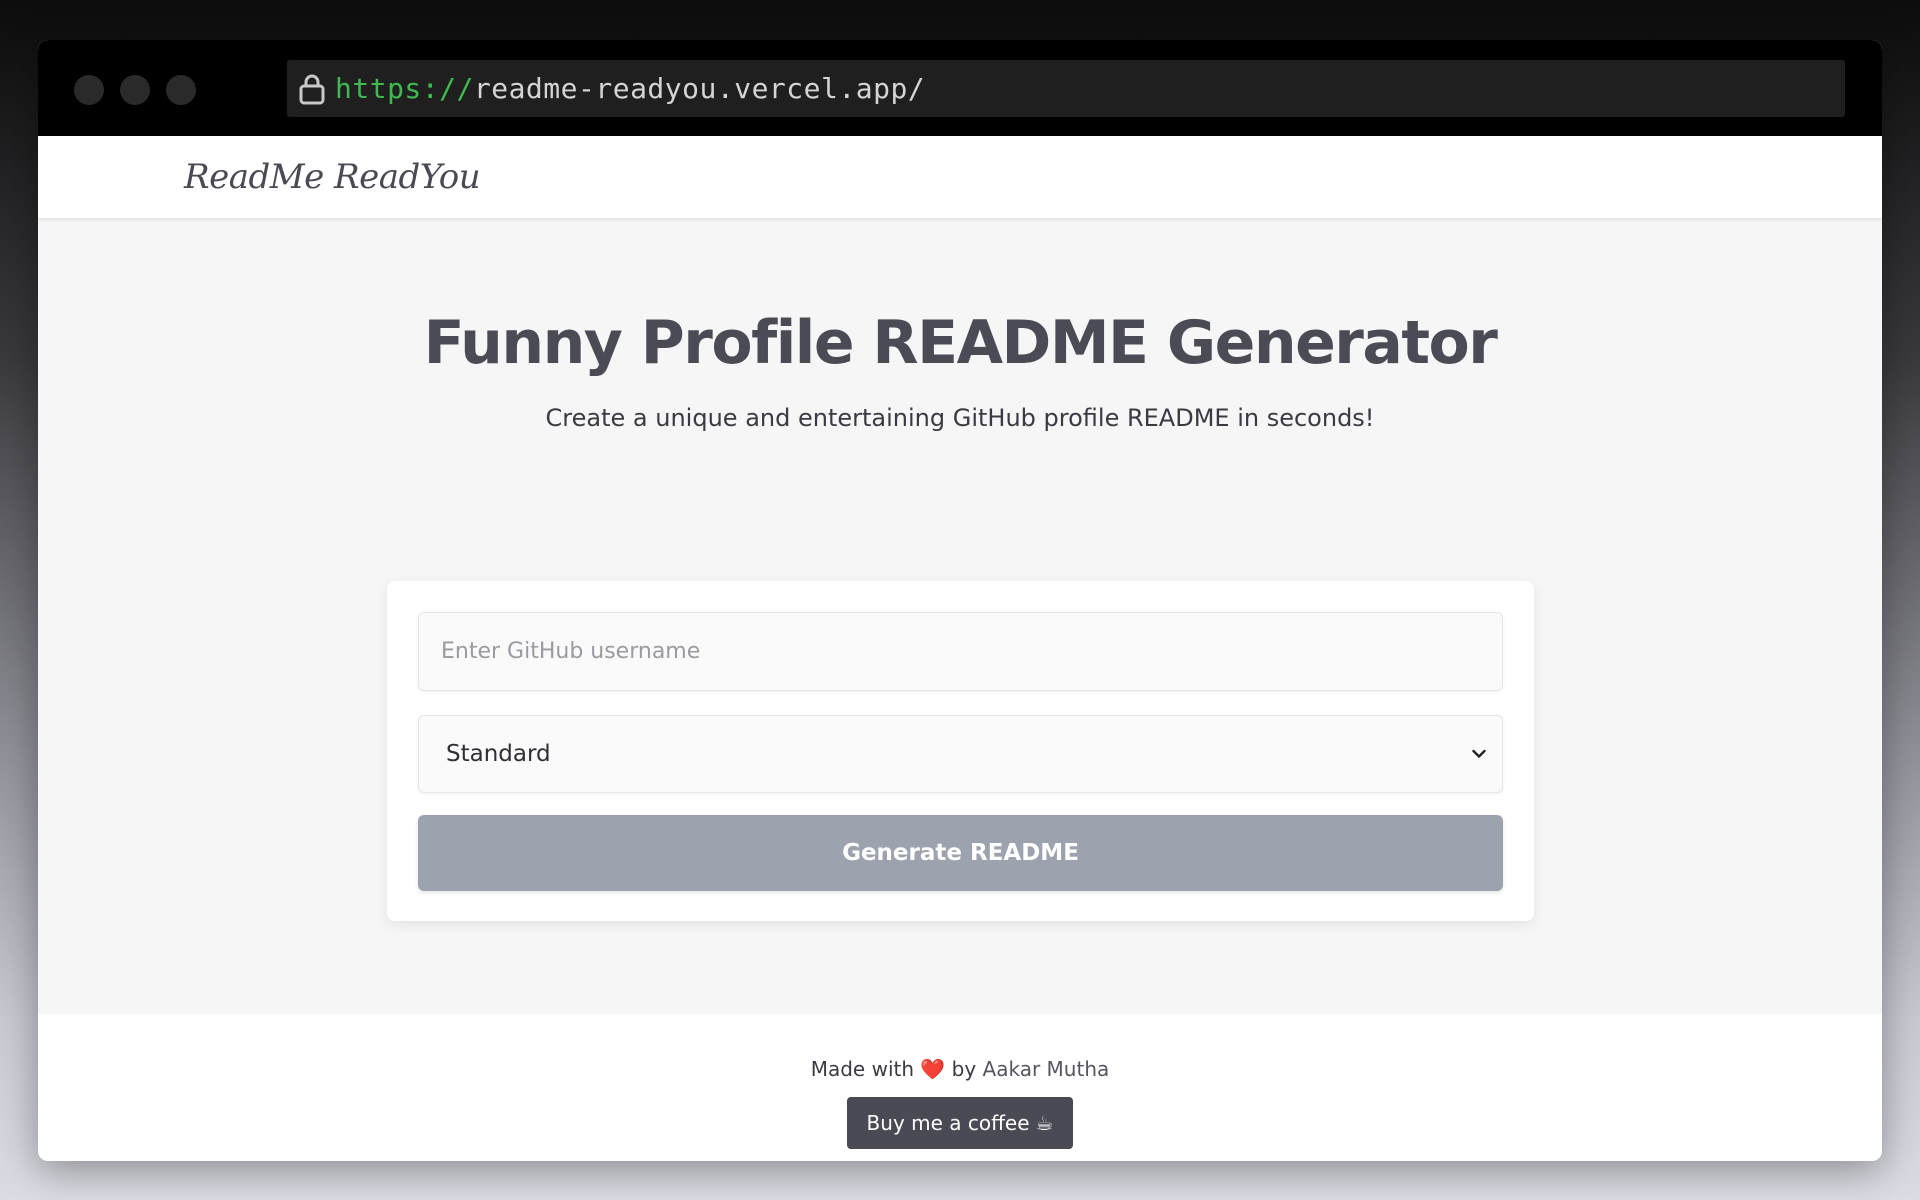  I want to click on window-close-dot, so click(89, 90).